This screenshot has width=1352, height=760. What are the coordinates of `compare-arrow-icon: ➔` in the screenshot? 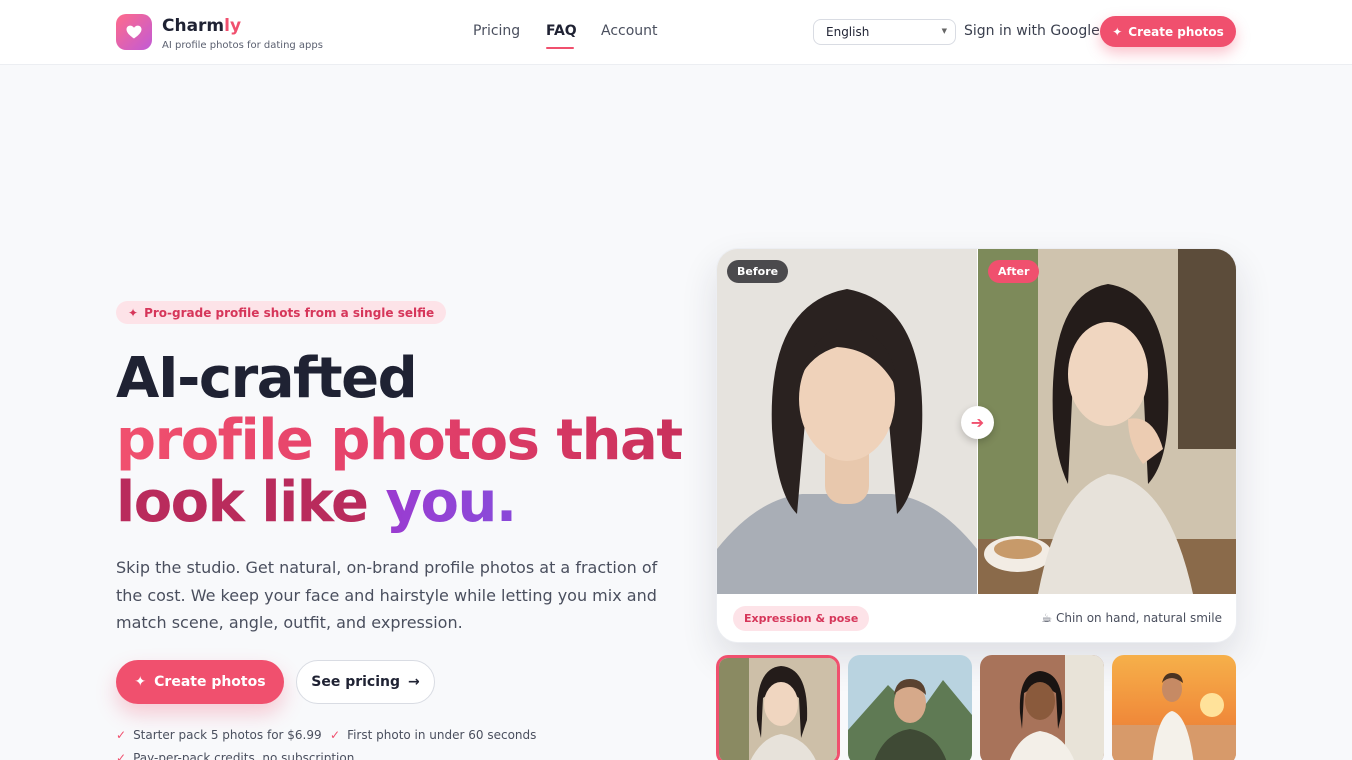 It's located at (977, 422).